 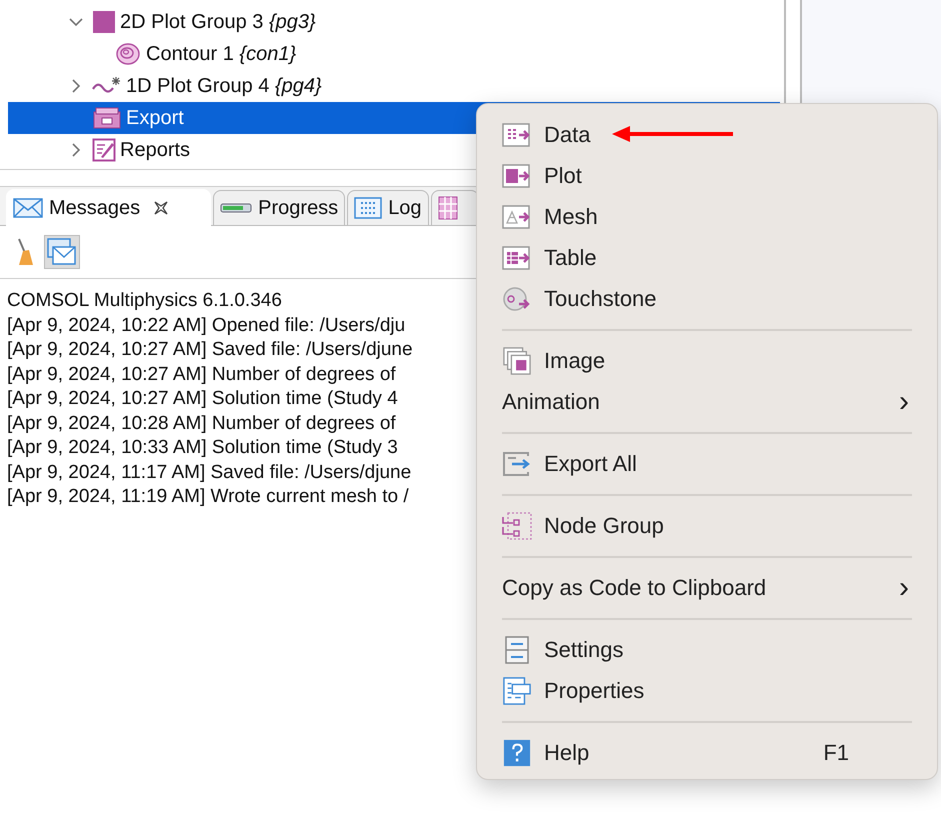 What do you see at coordinates (209, 472) in the screenshot?
I see `log-line: [Apr 9, 2024, 11:17 AM] Saved file: /Users/djune` at bounding box center [209, 472].